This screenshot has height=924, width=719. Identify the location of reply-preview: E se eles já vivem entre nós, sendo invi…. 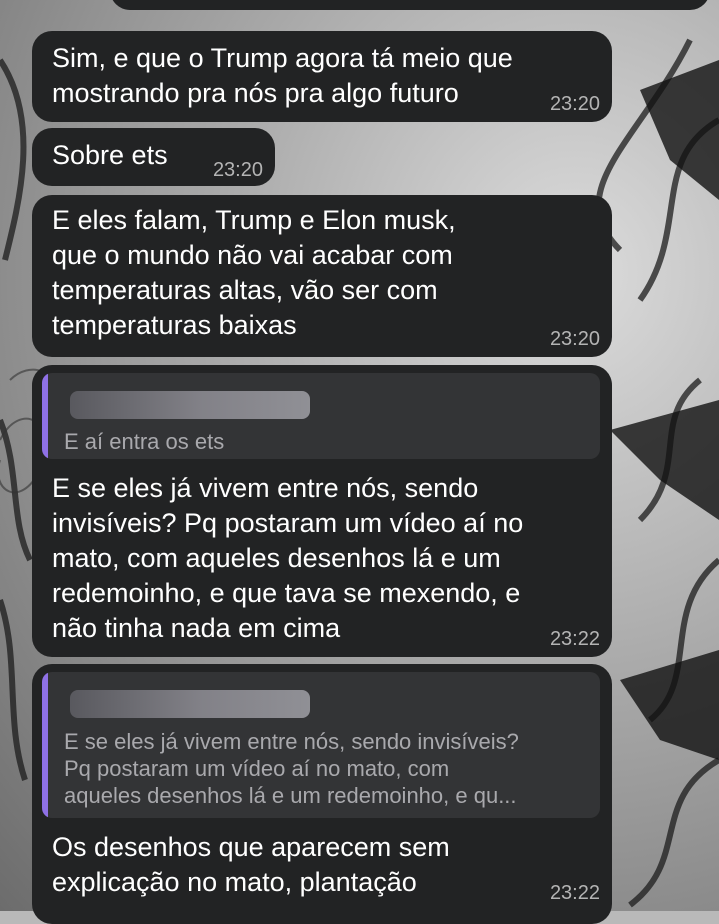
(321, 745).